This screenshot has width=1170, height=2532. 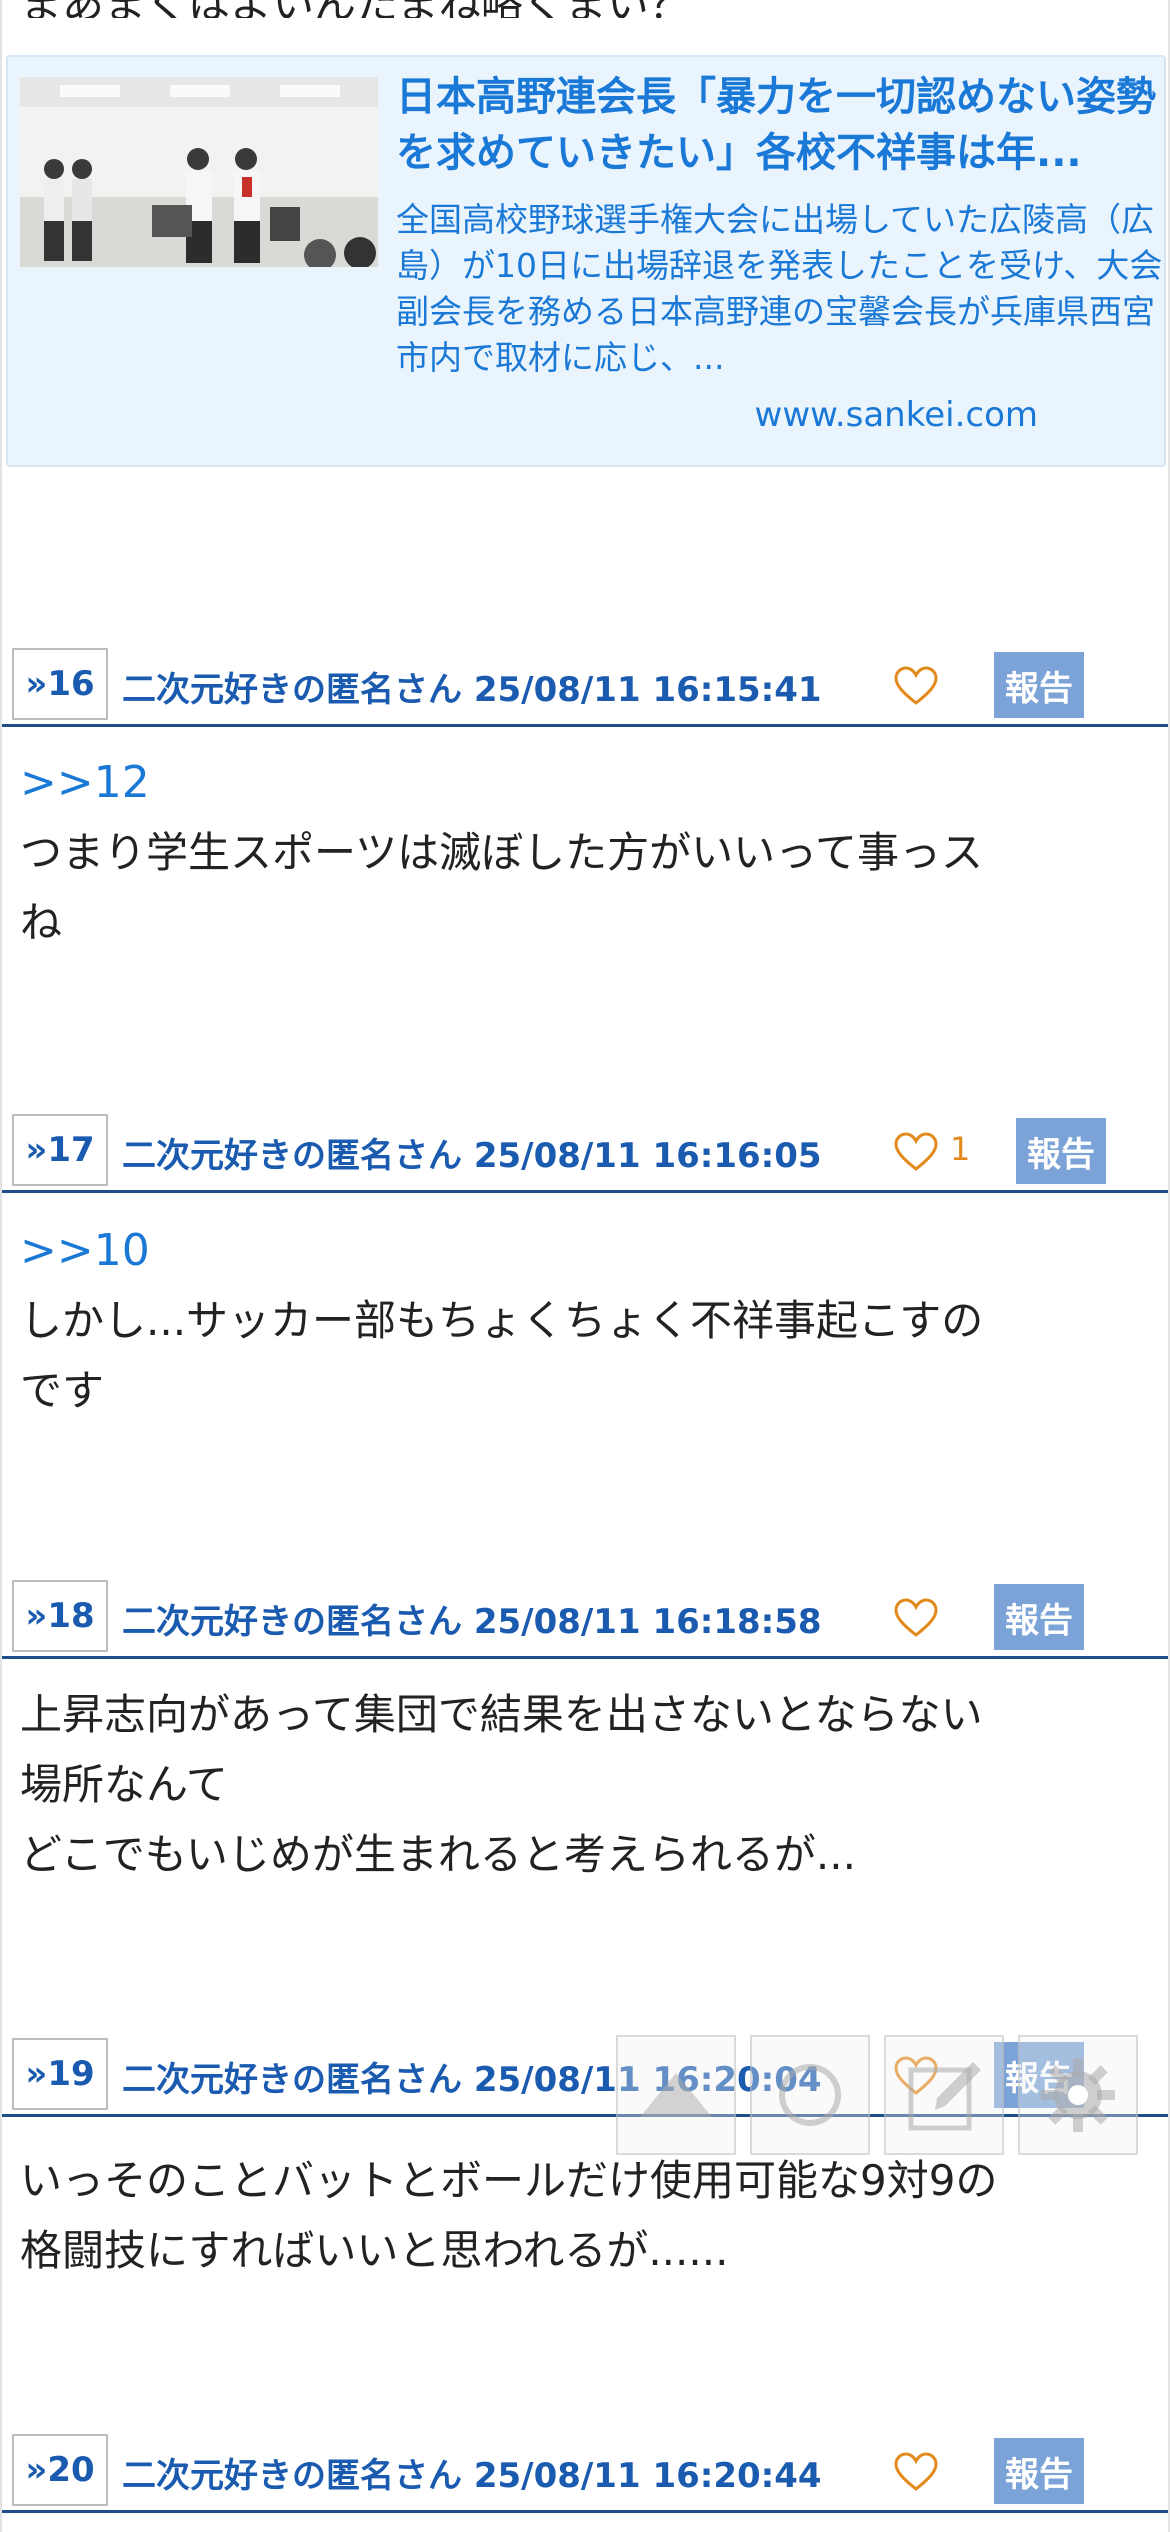 I want to click on scroll-top-icon, so click(x=676, y=2095).